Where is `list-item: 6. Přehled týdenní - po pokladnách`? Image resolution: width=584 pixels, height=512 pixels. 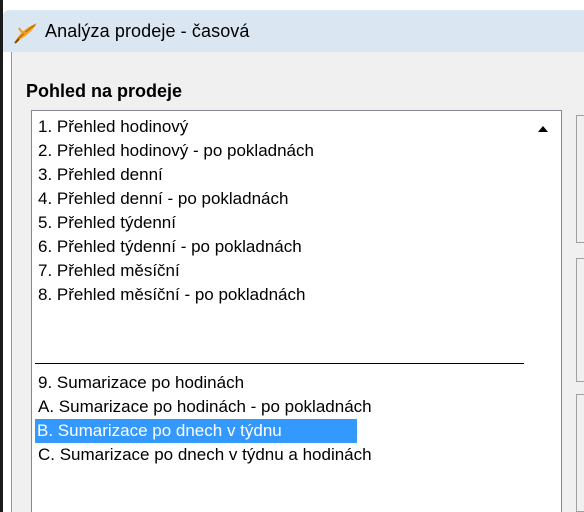 list-item: 6. Přehled týdenní - po pokladnách is located at coordinates (196, 247).